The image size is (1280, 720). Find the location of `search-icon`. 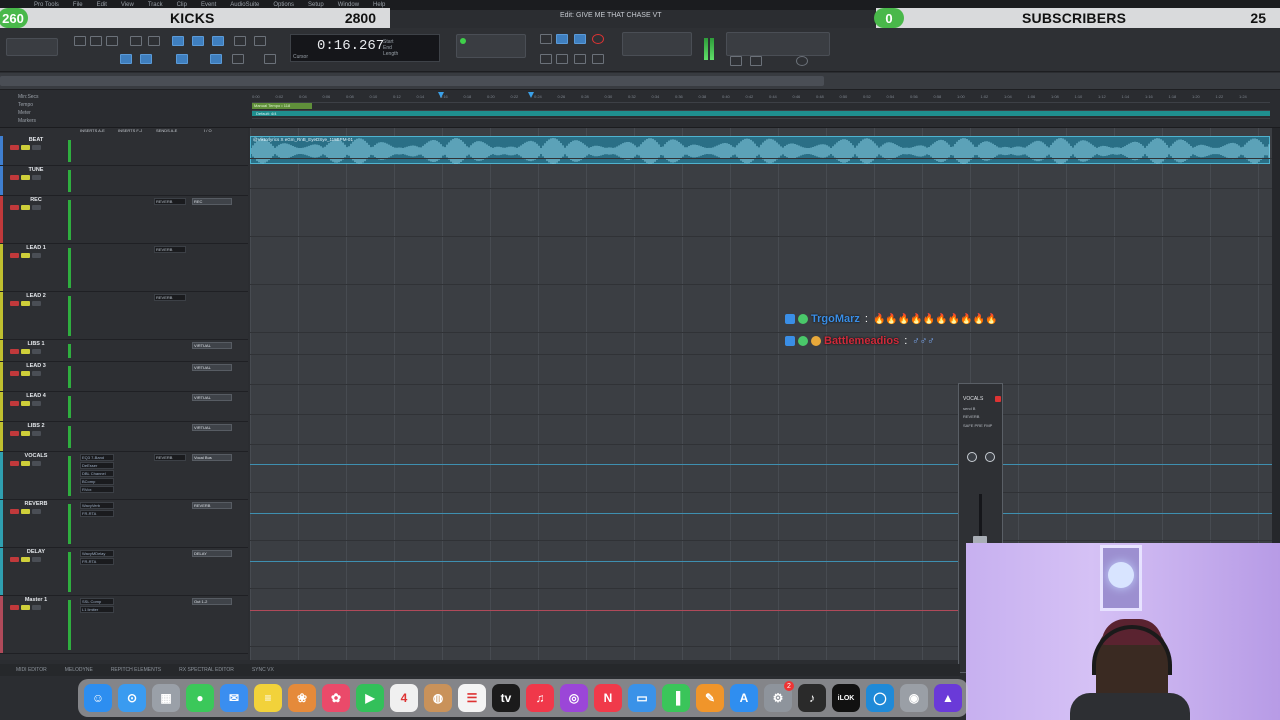

search-icon is located at coordinates (736, 61).